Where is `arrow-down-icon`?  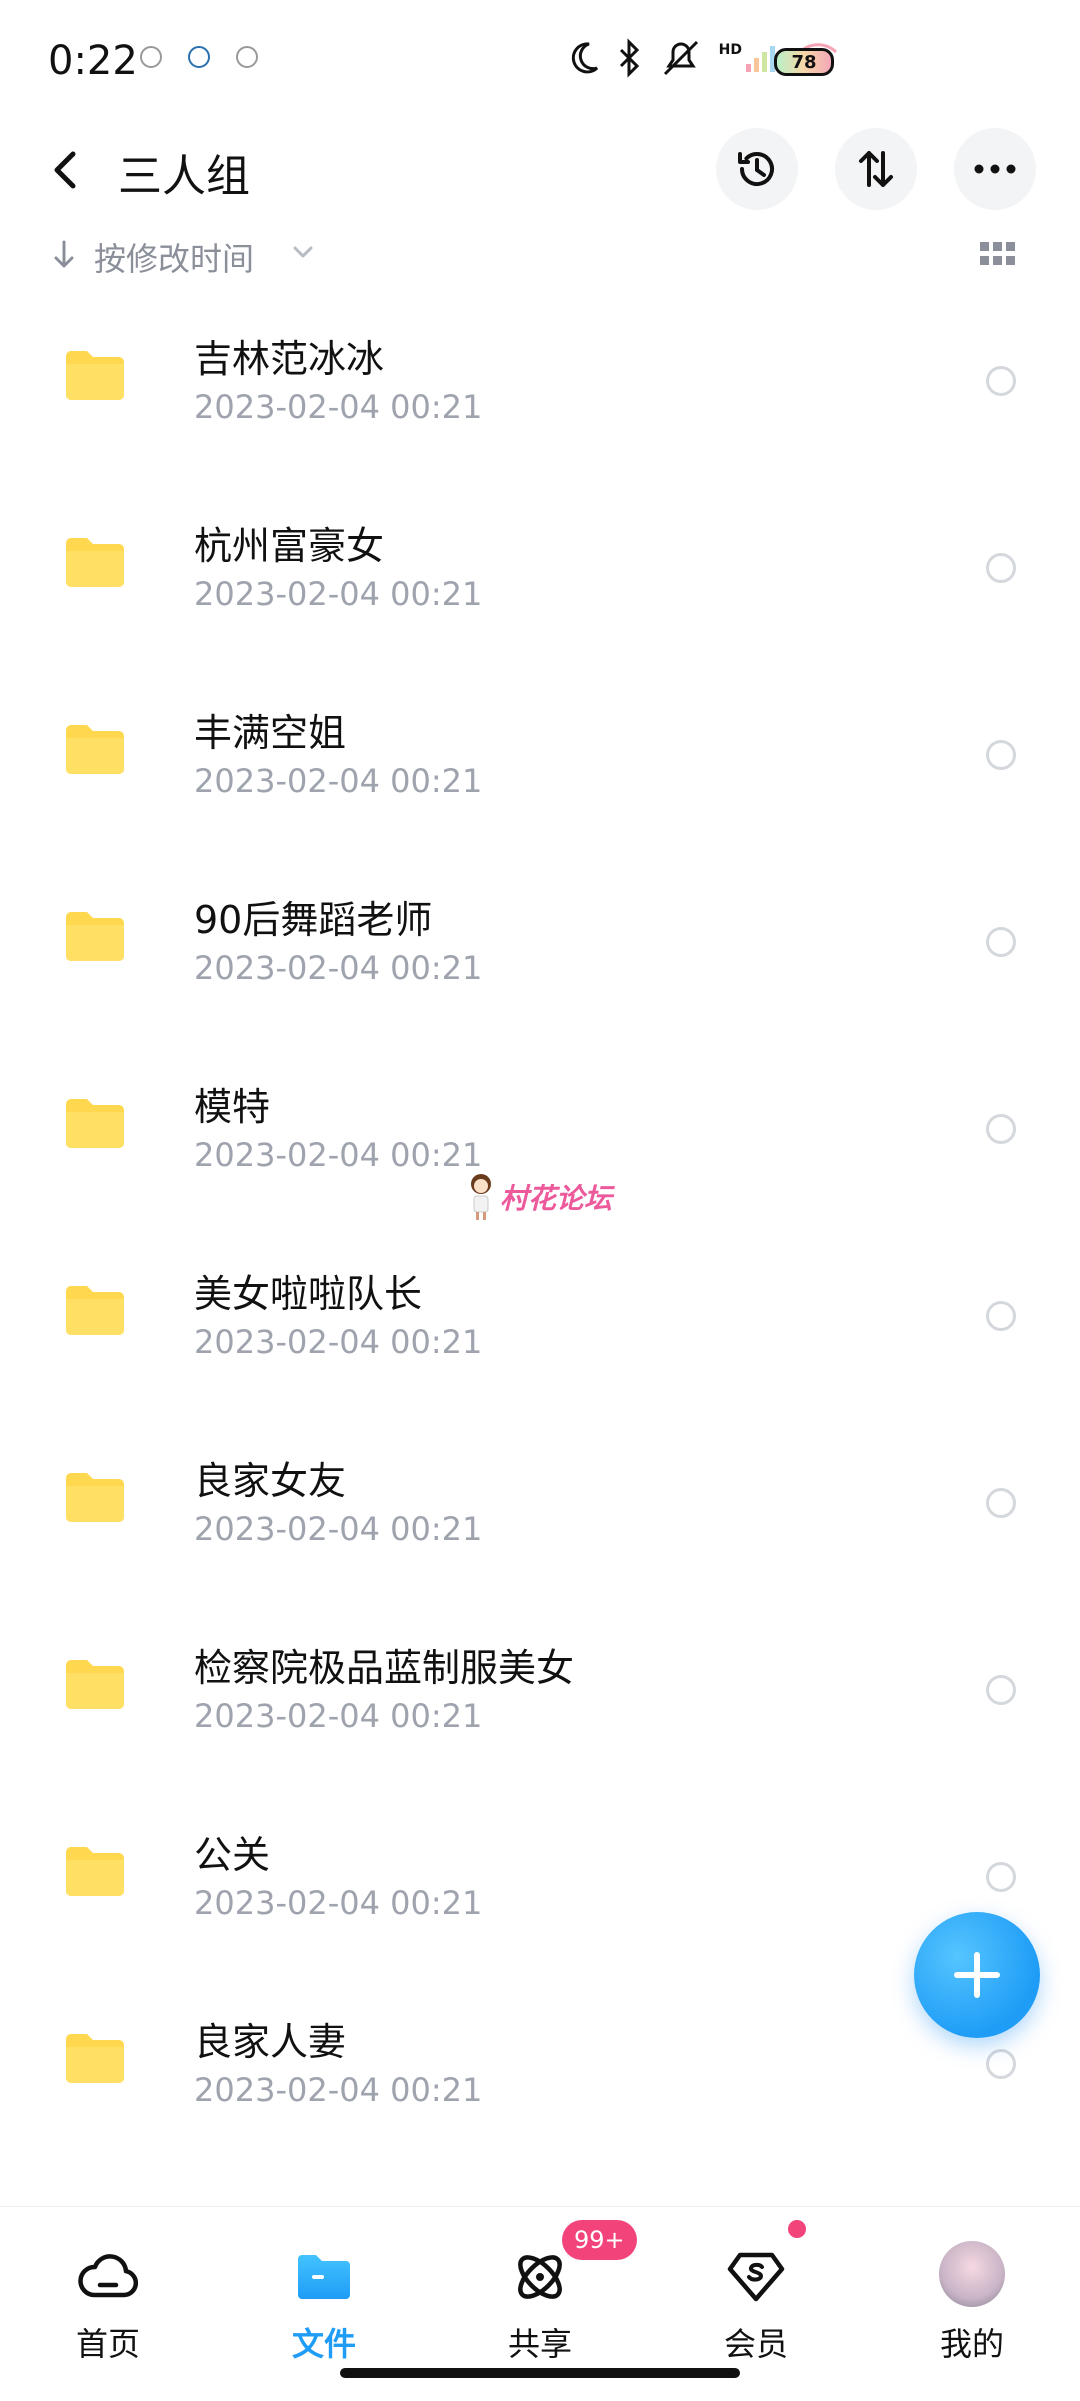
arrow-down-icon is located at coordinates (64, 254).